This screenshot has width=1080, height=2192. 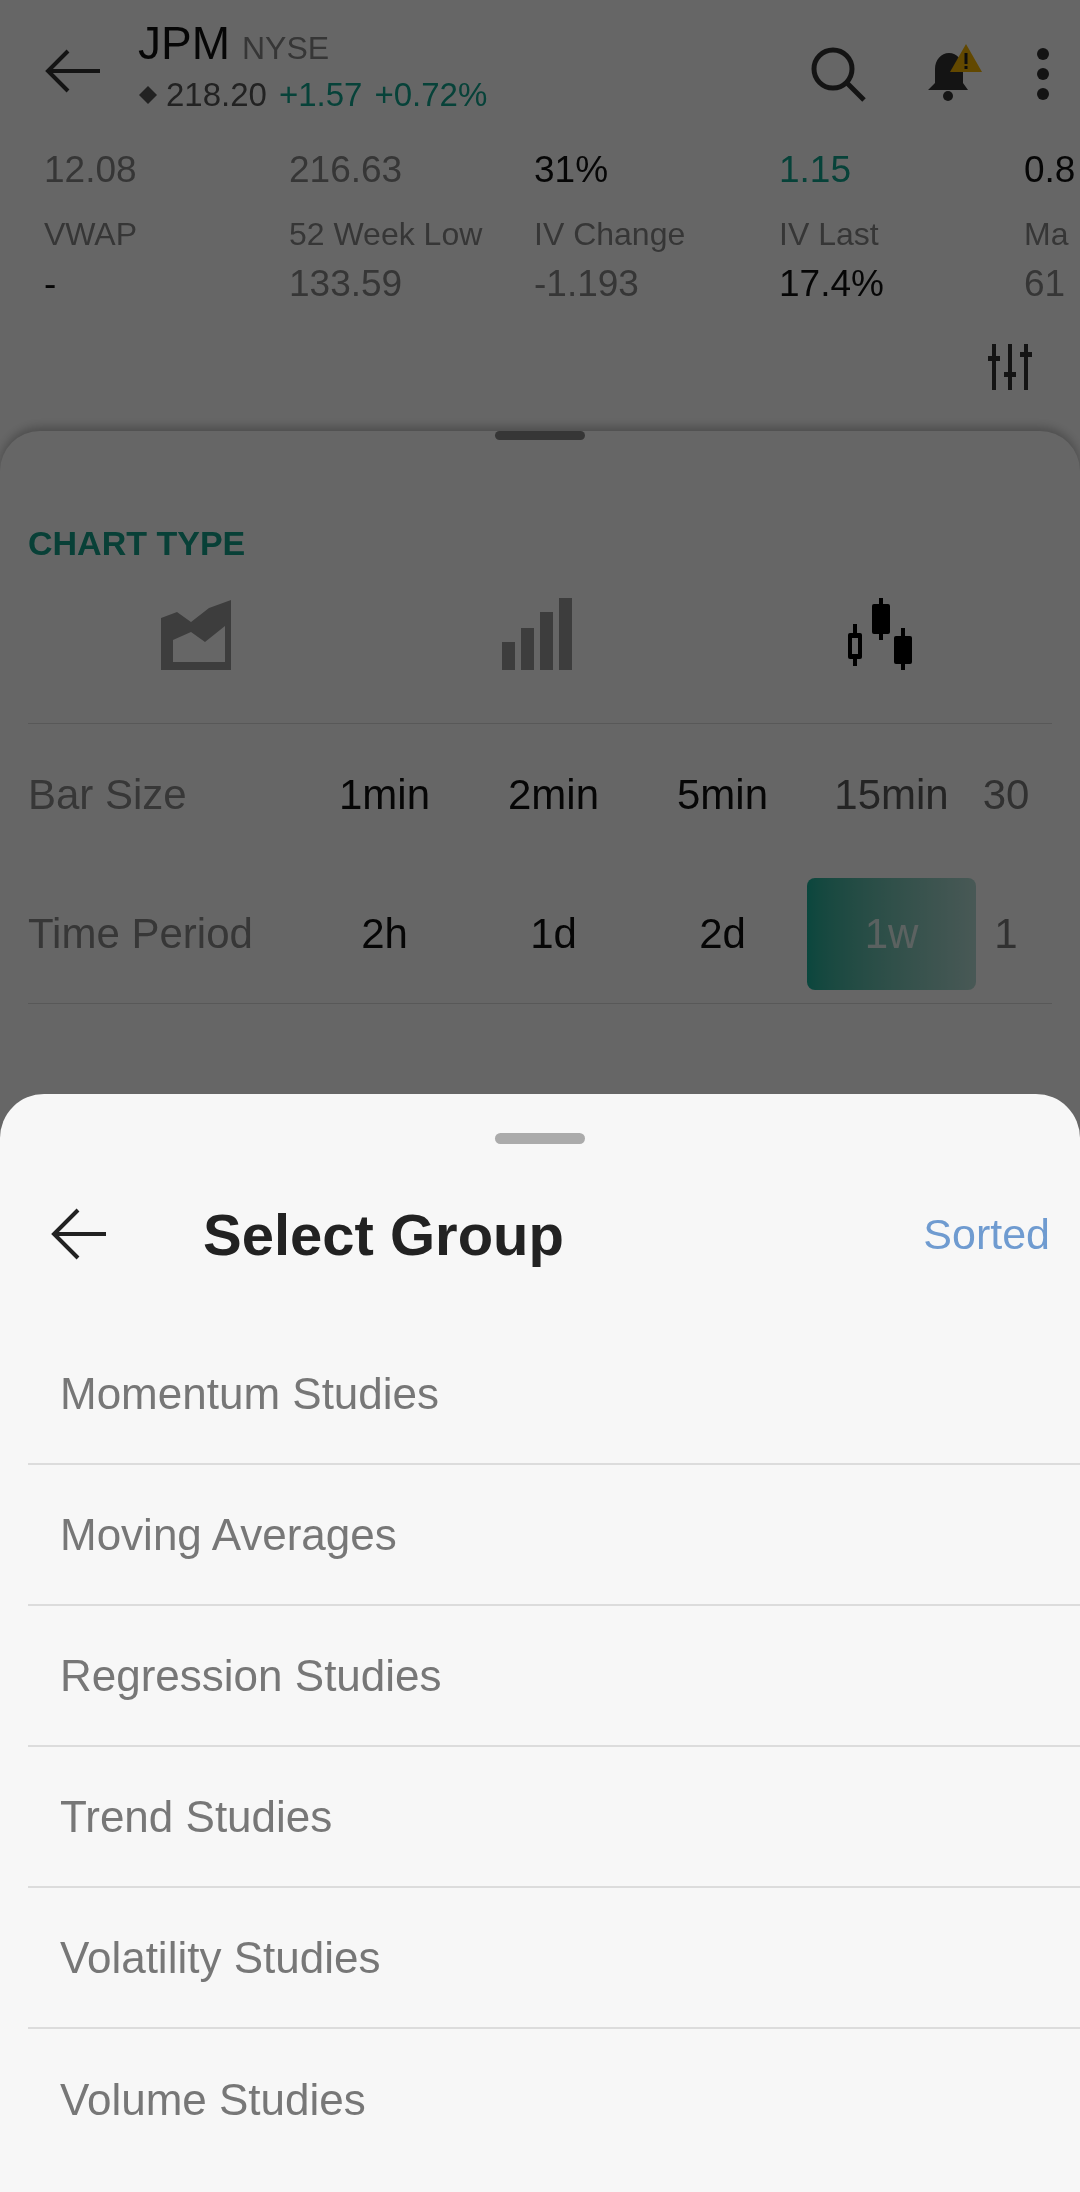 I want to click on sorted-link: Sorted, so click(x=986, y=1234).